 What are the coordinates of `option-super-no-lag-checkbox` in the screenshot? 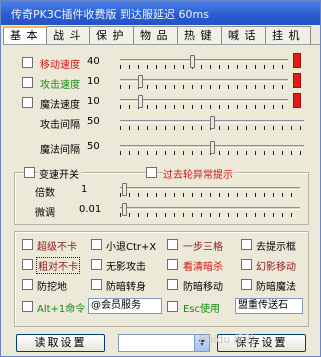 It's located at (27, 244).